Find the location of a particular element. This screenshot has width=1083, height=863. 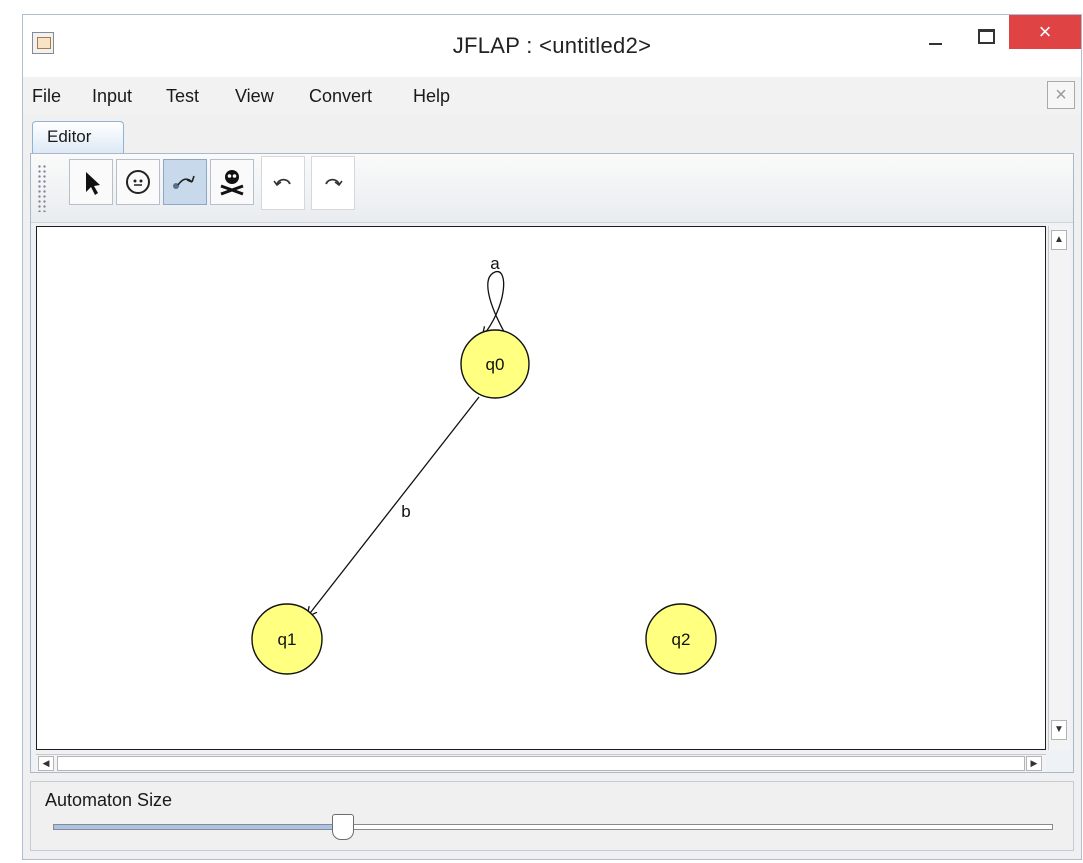

horizontal-scroll-thumb is located at coordinates (541, 763).